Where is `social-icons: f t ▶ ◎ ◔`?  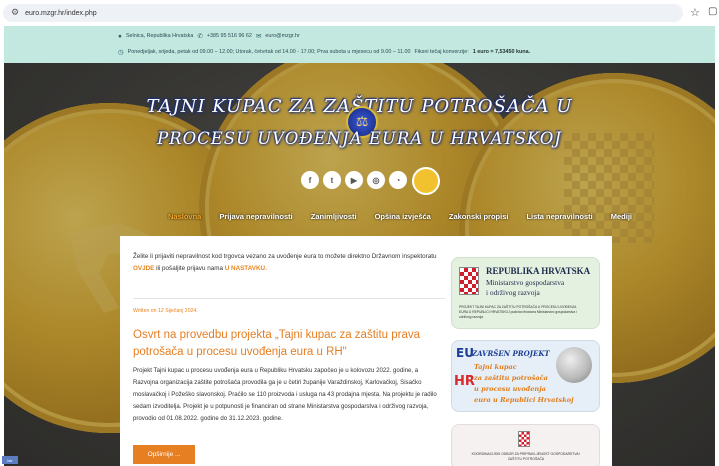 social-icons: f t ▶ ◎ ◔ is located at coordinates (354, 180).